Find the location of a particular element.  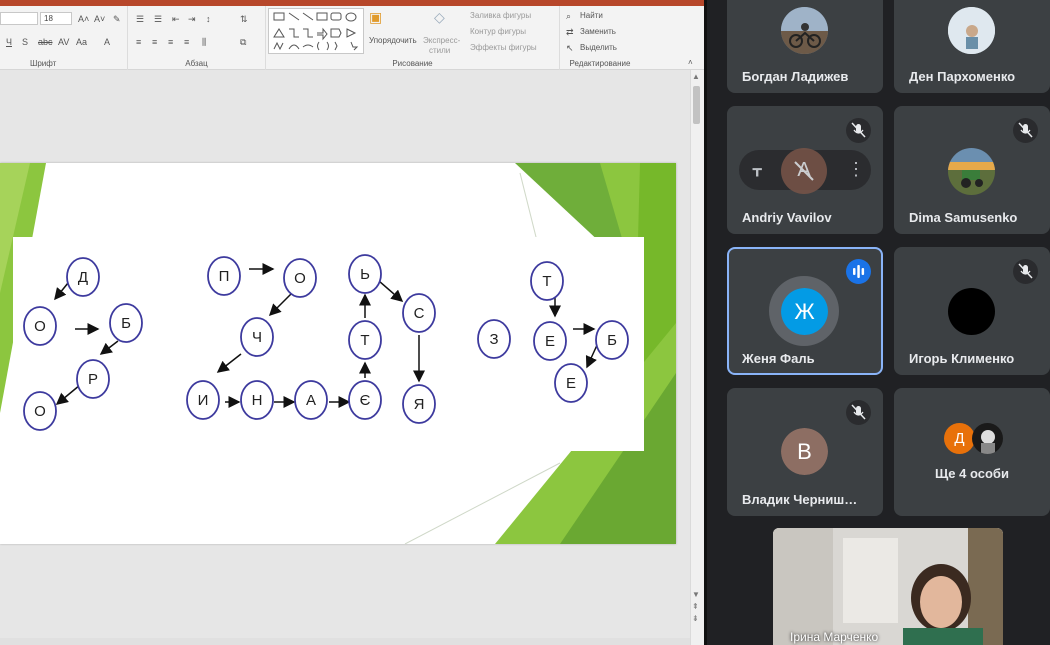

find-button: Найти is located at coordinates (591, 15).